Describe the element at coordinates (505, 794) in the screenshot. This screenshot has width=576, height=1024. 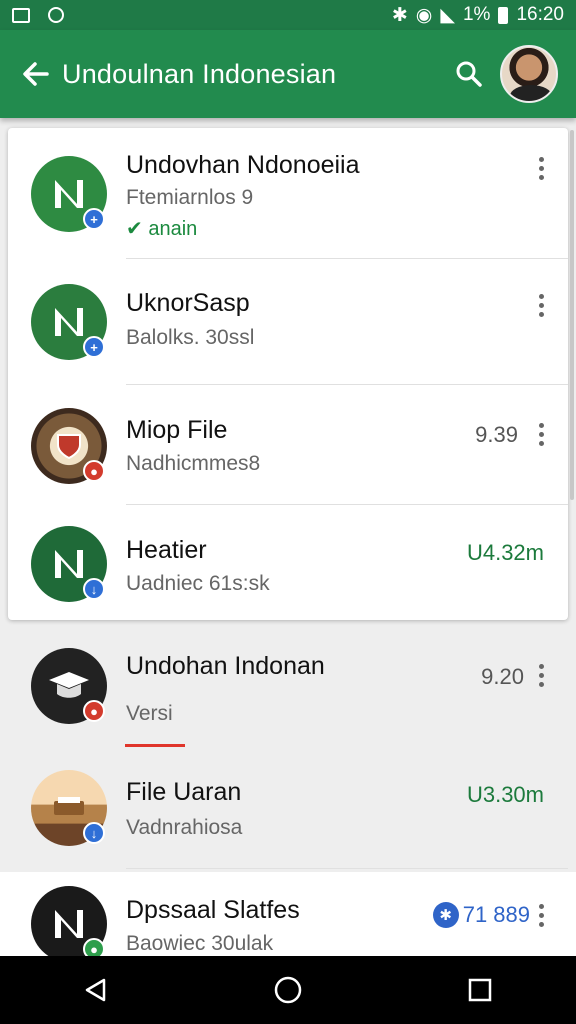
I see `item-size: U3.30m` at that location.